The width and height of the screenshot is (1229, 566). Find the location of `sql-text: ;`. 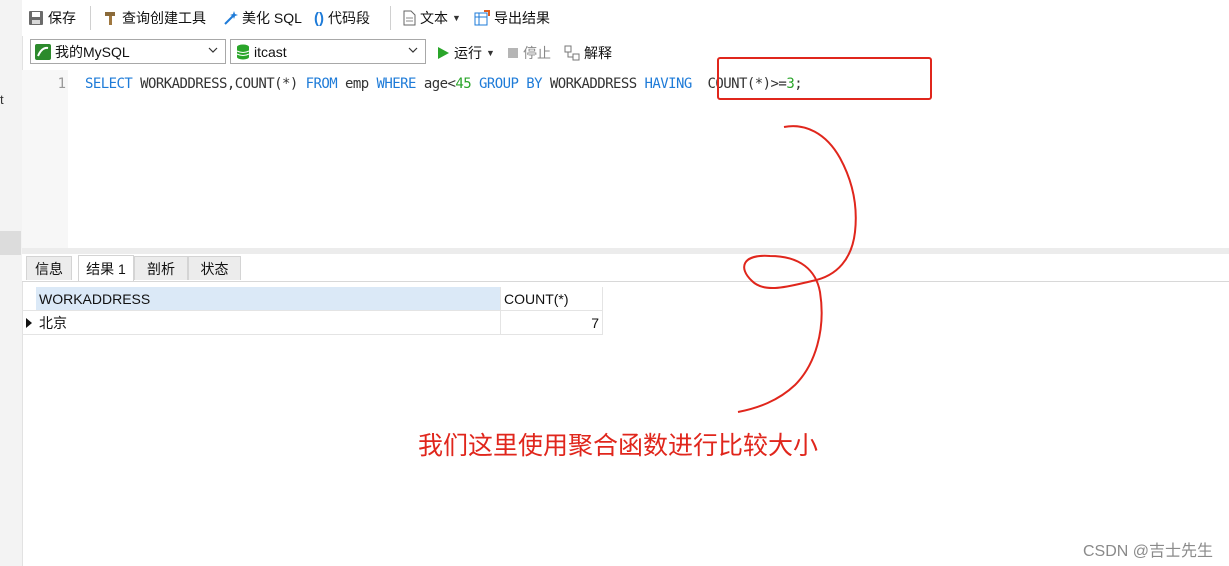

sql-text: ; is located at coordinates (798, 84).